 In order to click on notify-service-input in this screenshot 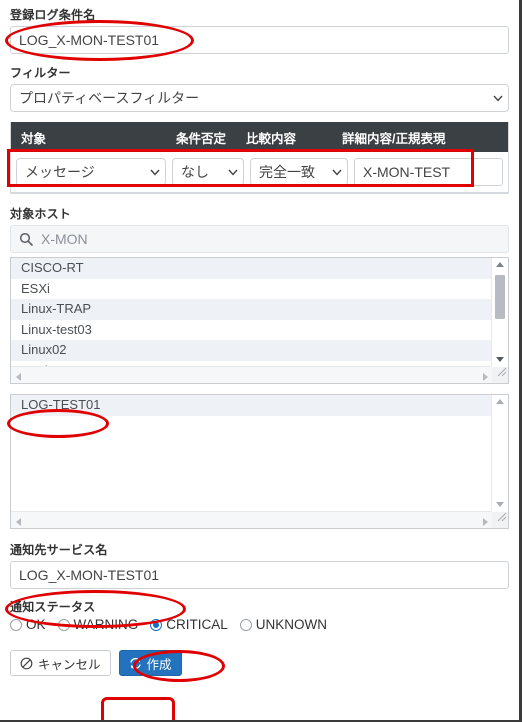, I will do `click(259, 575)`.